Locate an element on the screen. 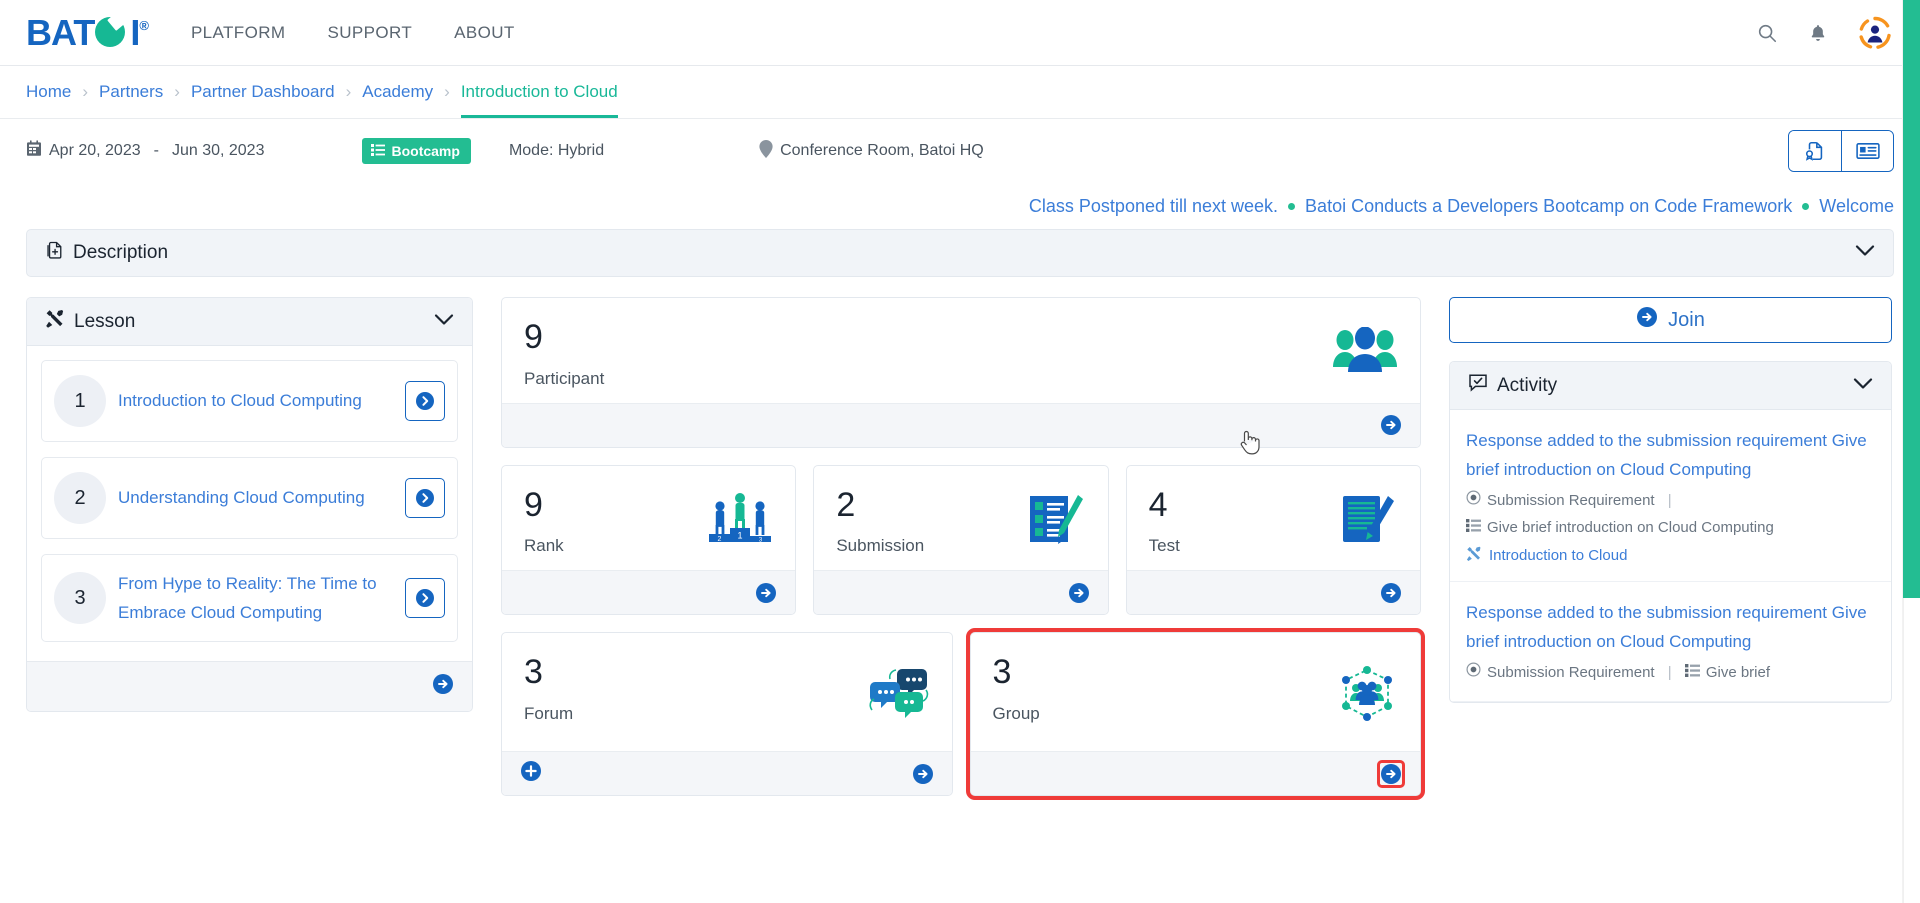 This screenshot has height=903, width=1920. description-section: Description is located at coordinates (960, 253).